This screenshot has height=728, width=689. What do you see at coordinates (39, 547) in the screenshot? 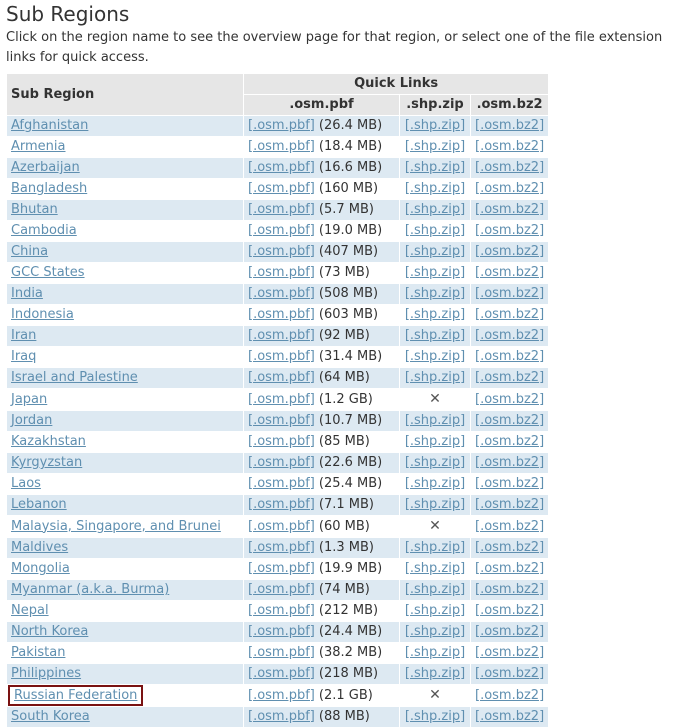
I see `region-link: Maldives` at bounding box center [39, 547].